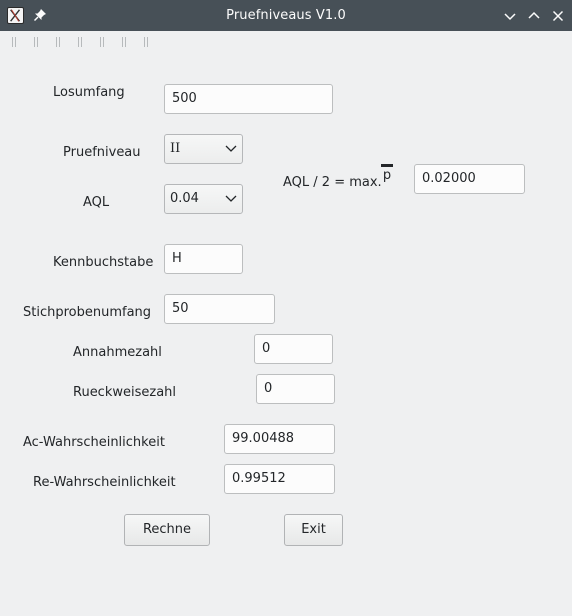  I want to click on re-wahrscheinlichkeit-label: Re-Wahrscheinlichkeit, so click(104, 482).